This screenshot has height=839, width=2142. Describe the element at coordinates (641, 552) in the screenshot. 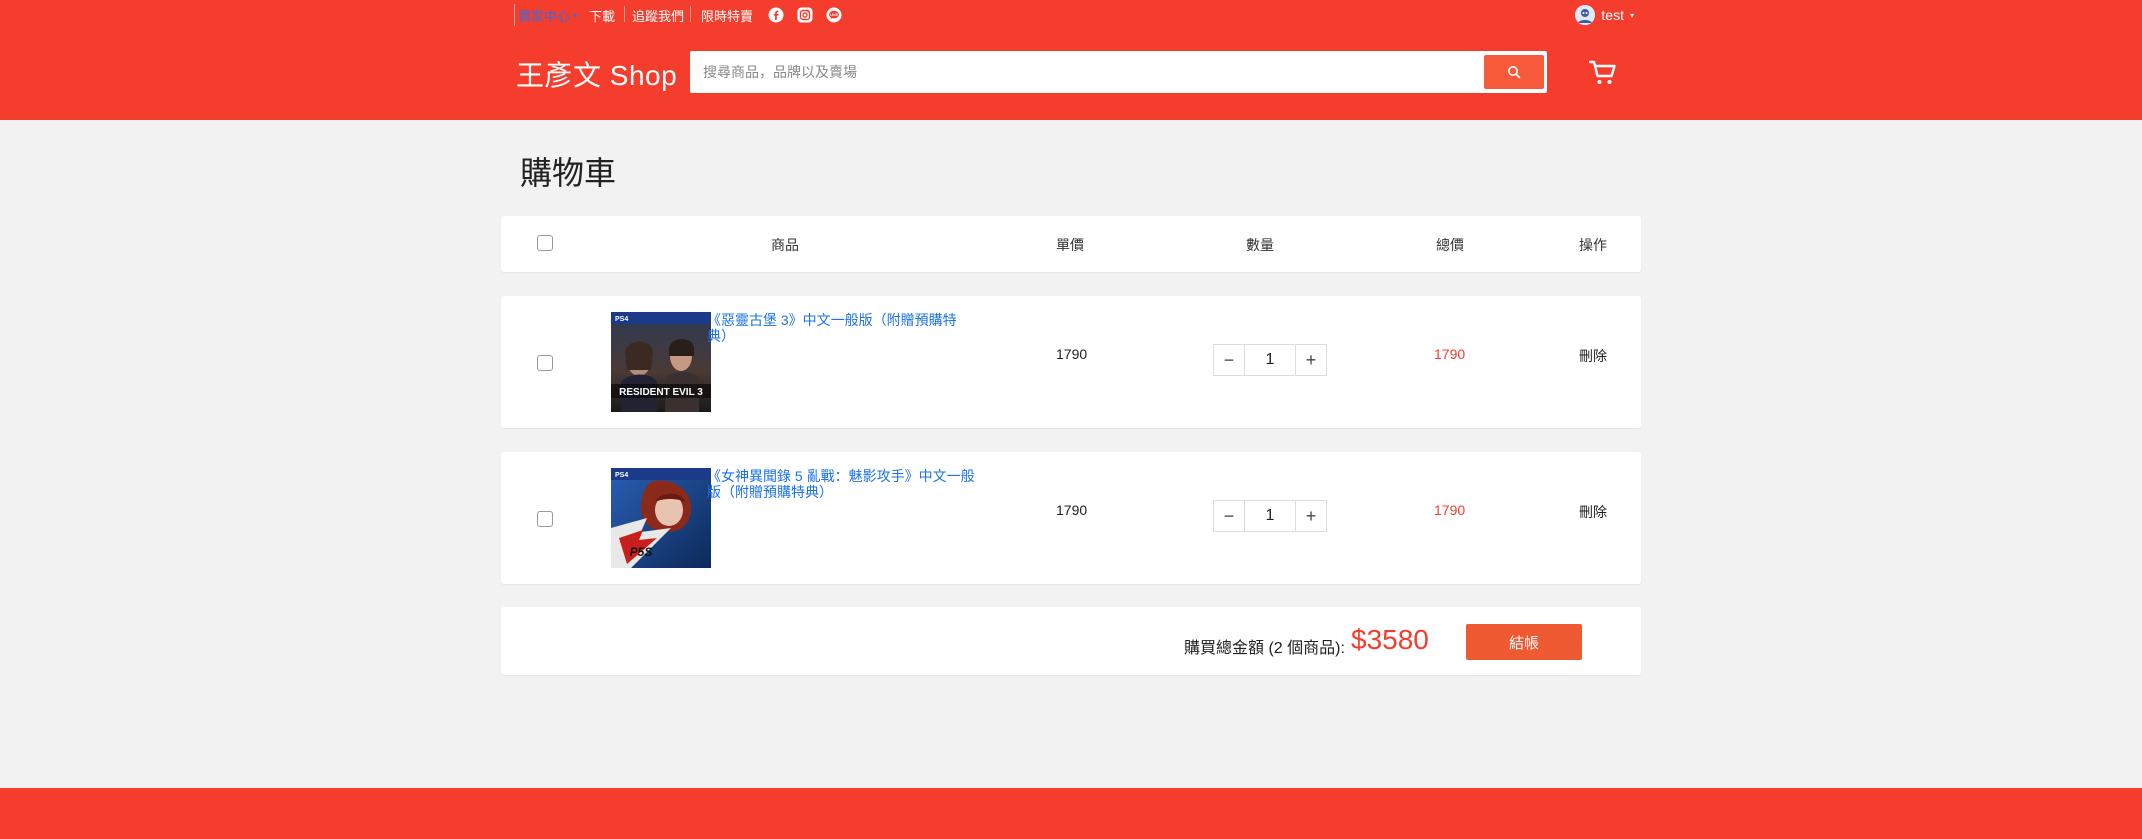

I see `cover-title: P5S` at that location.